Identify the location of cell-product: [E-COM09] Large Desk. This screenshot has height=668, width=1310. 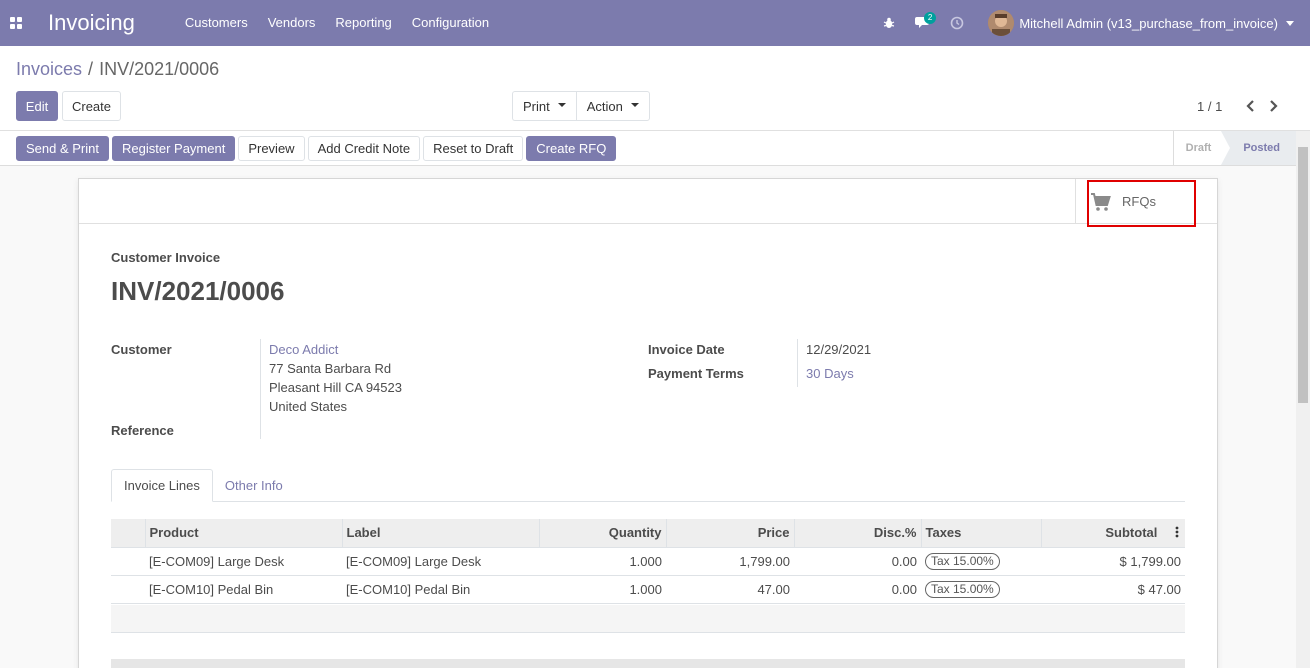
(243, 561).